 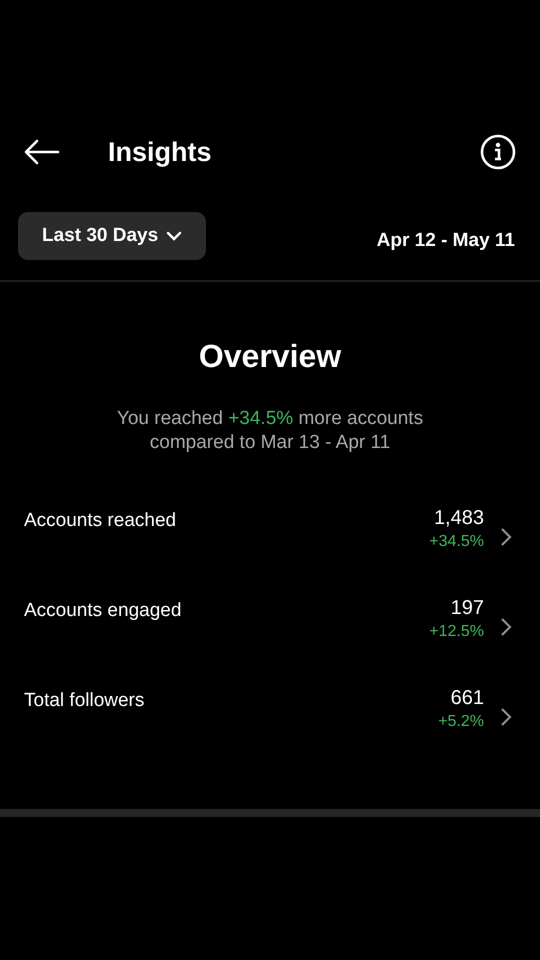 I want to click on date-range-dropdown: Last 30 Days, so click(x=112, y=236).